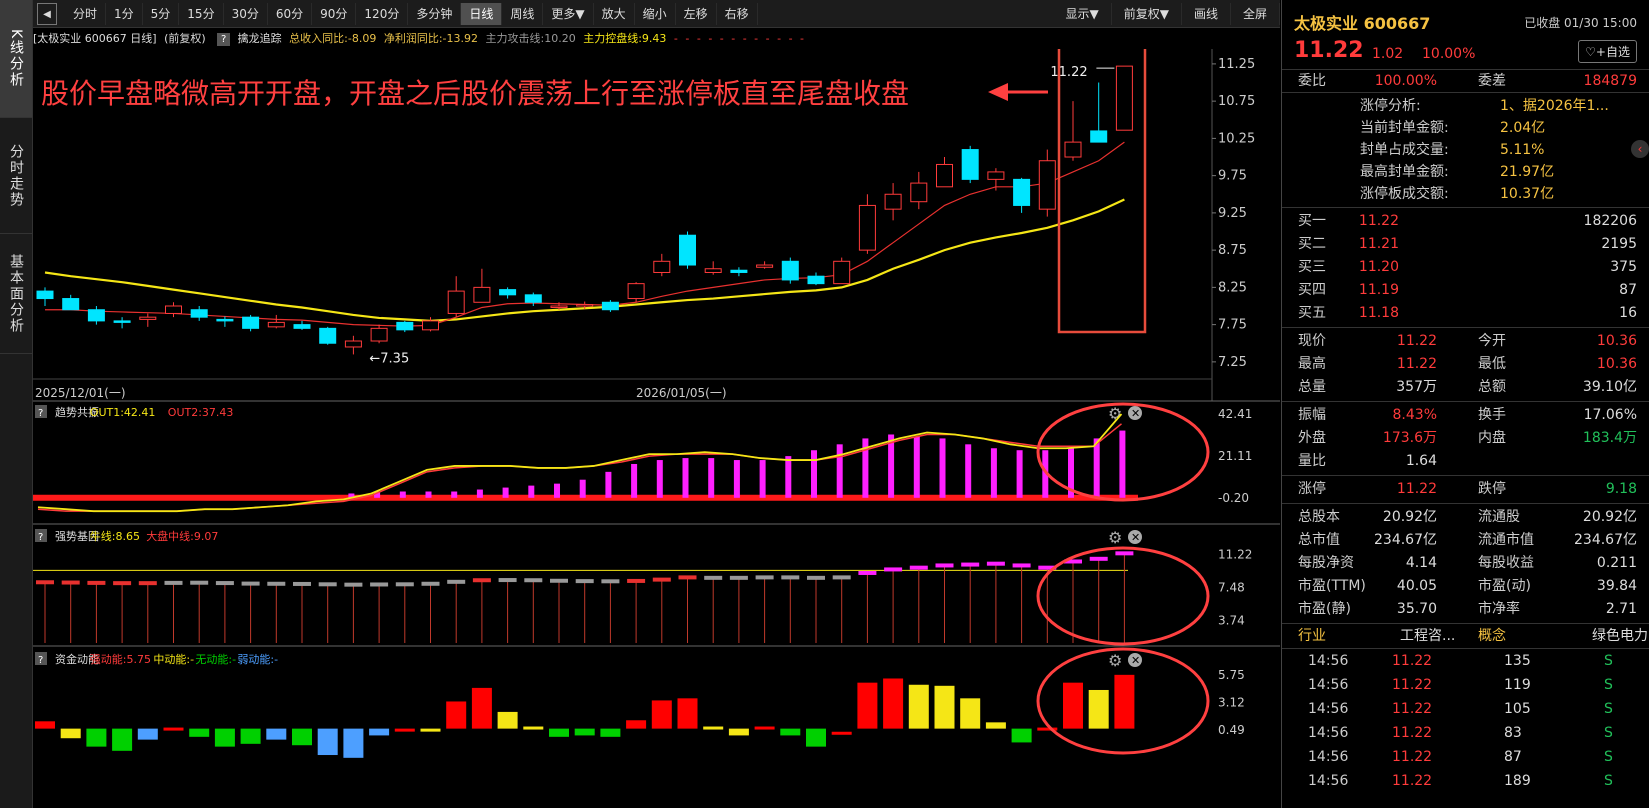  What do you see at coordinates (1235, 456) in the screenshot?
I see `y-tick-label: 21.11` at bounding box center [1235, 456].